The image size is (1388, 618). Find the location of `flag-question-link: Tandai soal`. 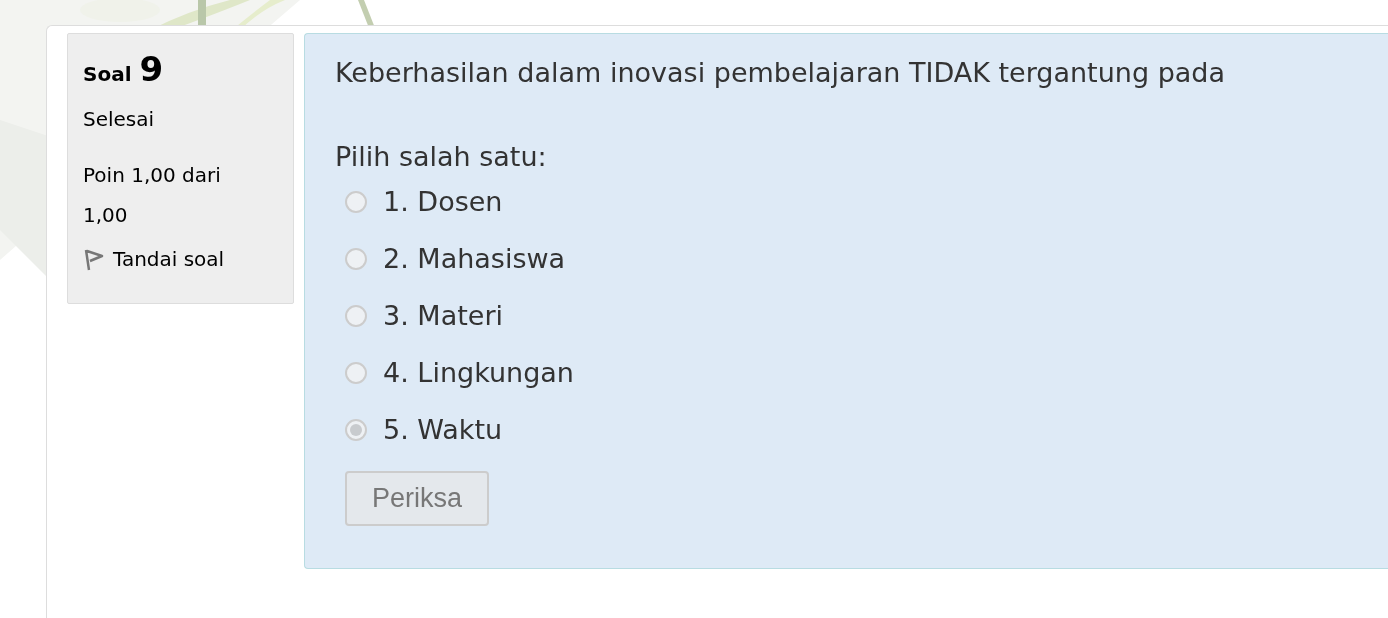

flag-question-link: Tandai soal is located at coordinates (154, 259).